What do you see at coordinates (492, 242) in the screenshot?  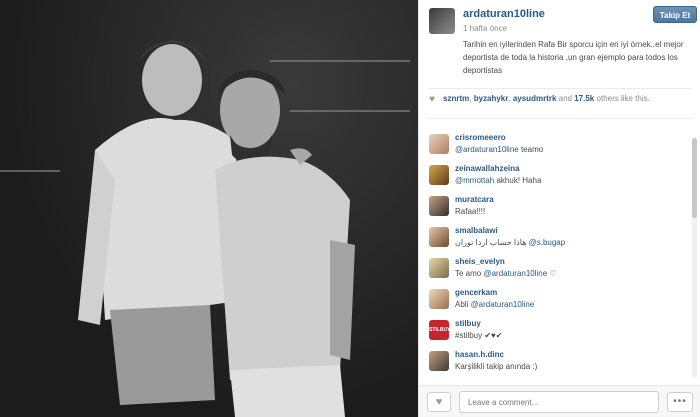 I see `comment-body: هاذا حساب اردا توران` at bounding box center [492, 242].